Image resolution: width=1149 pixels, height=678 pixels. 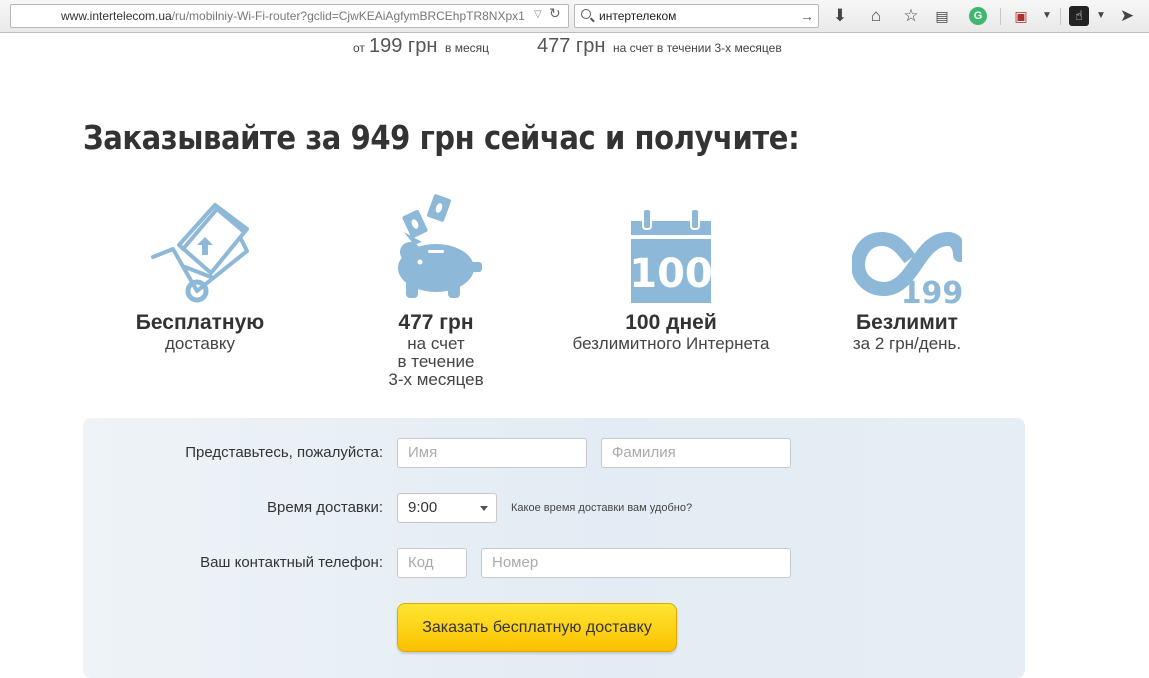 What do you see at coordinates (840, 16) in the screenshot?
I see `downloads-icon: ⬇` at bounding box center [840, 16].